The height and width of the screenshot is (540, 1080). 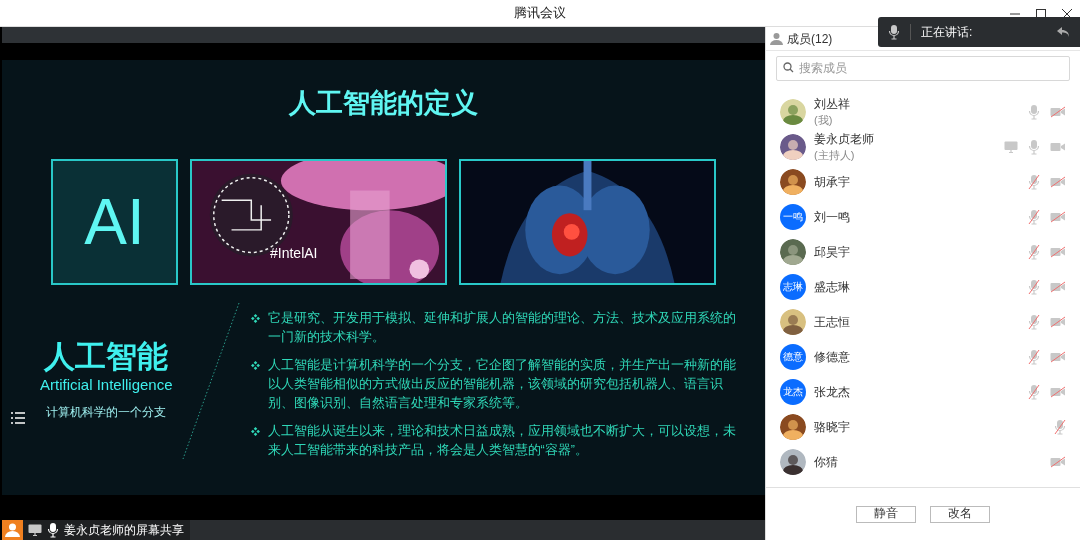 I want to click on reply-icon, so click(x=1063, y=32).